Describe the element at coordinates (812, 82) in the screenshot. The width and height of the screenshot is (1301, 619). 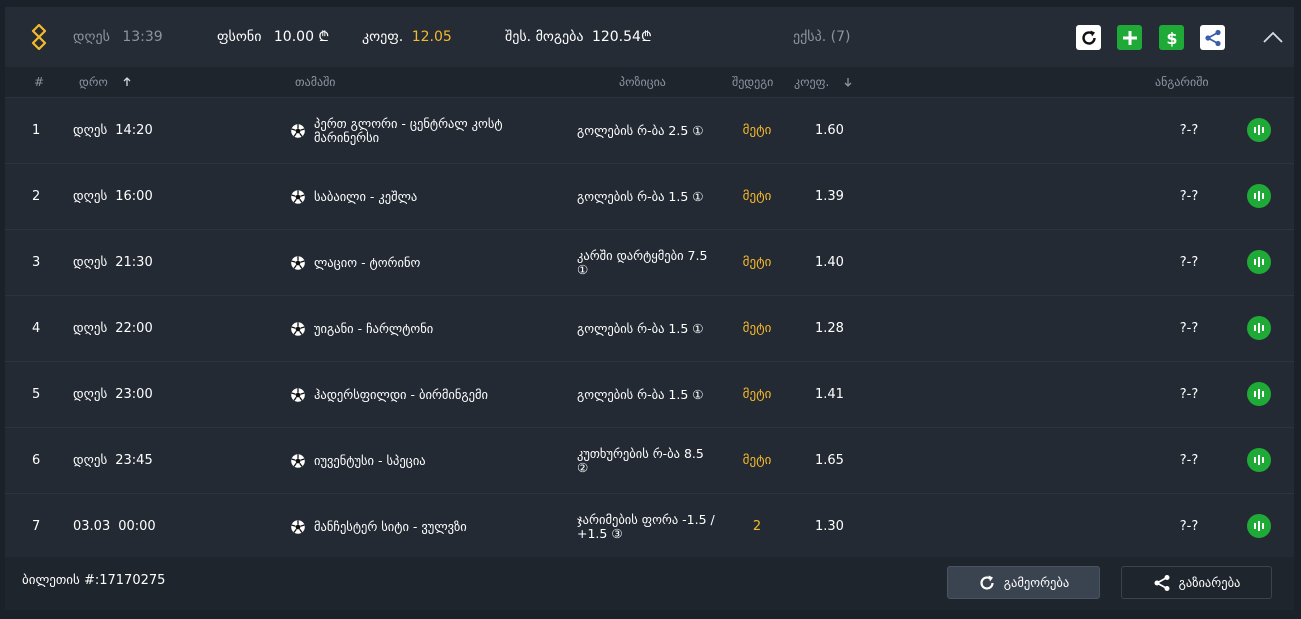
I see `col-odds-label: კოეფ.` at that location.